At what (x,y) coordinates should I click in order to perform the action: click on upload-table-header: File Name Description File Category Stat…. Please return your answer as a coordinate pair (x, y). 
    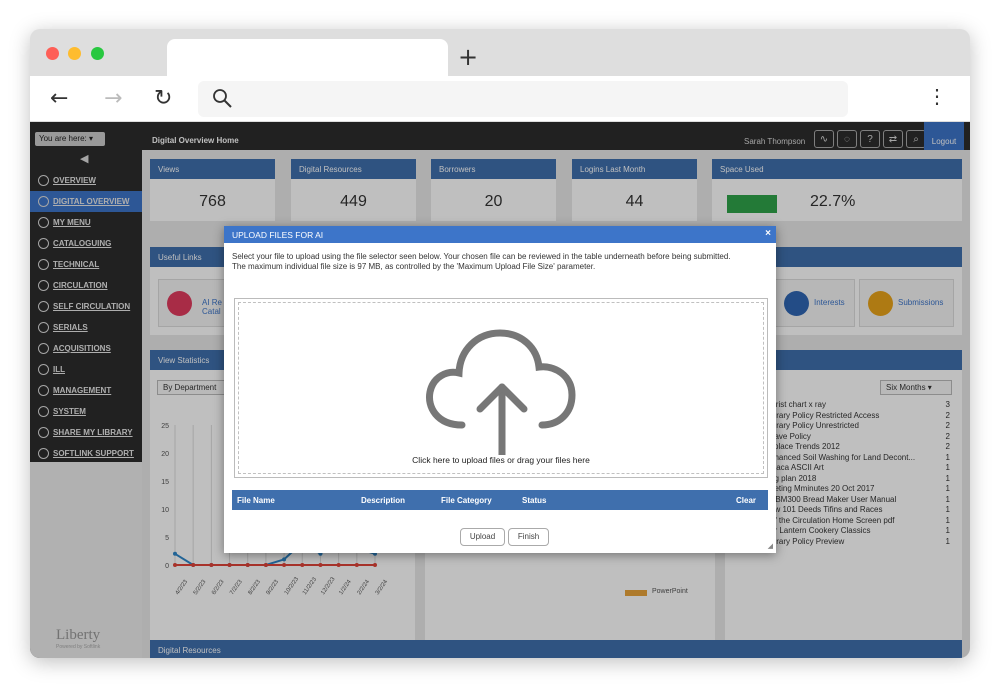
    Looking at the image, I should click on (500, 500).